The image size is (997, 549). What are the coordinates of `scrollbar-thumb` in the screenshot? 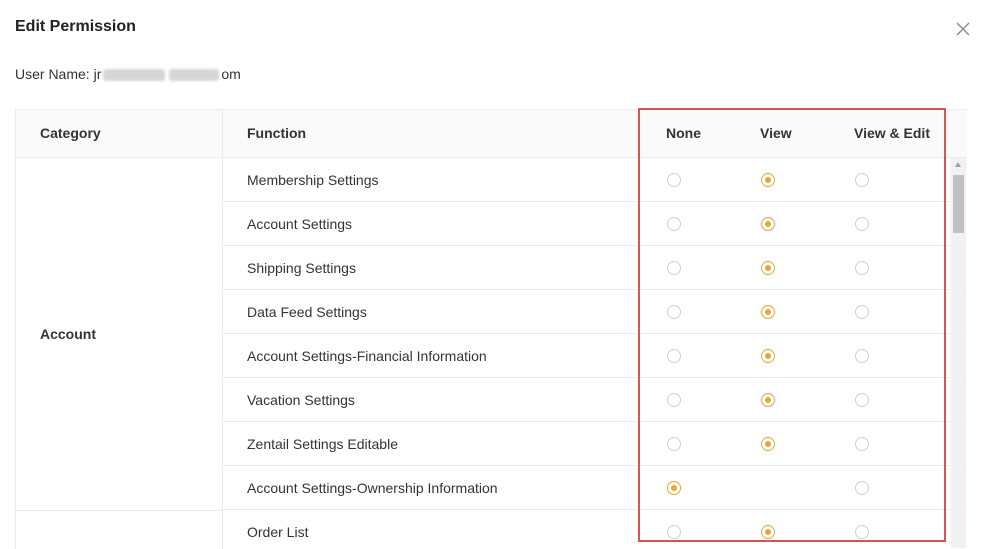 It's located at (958, 204).